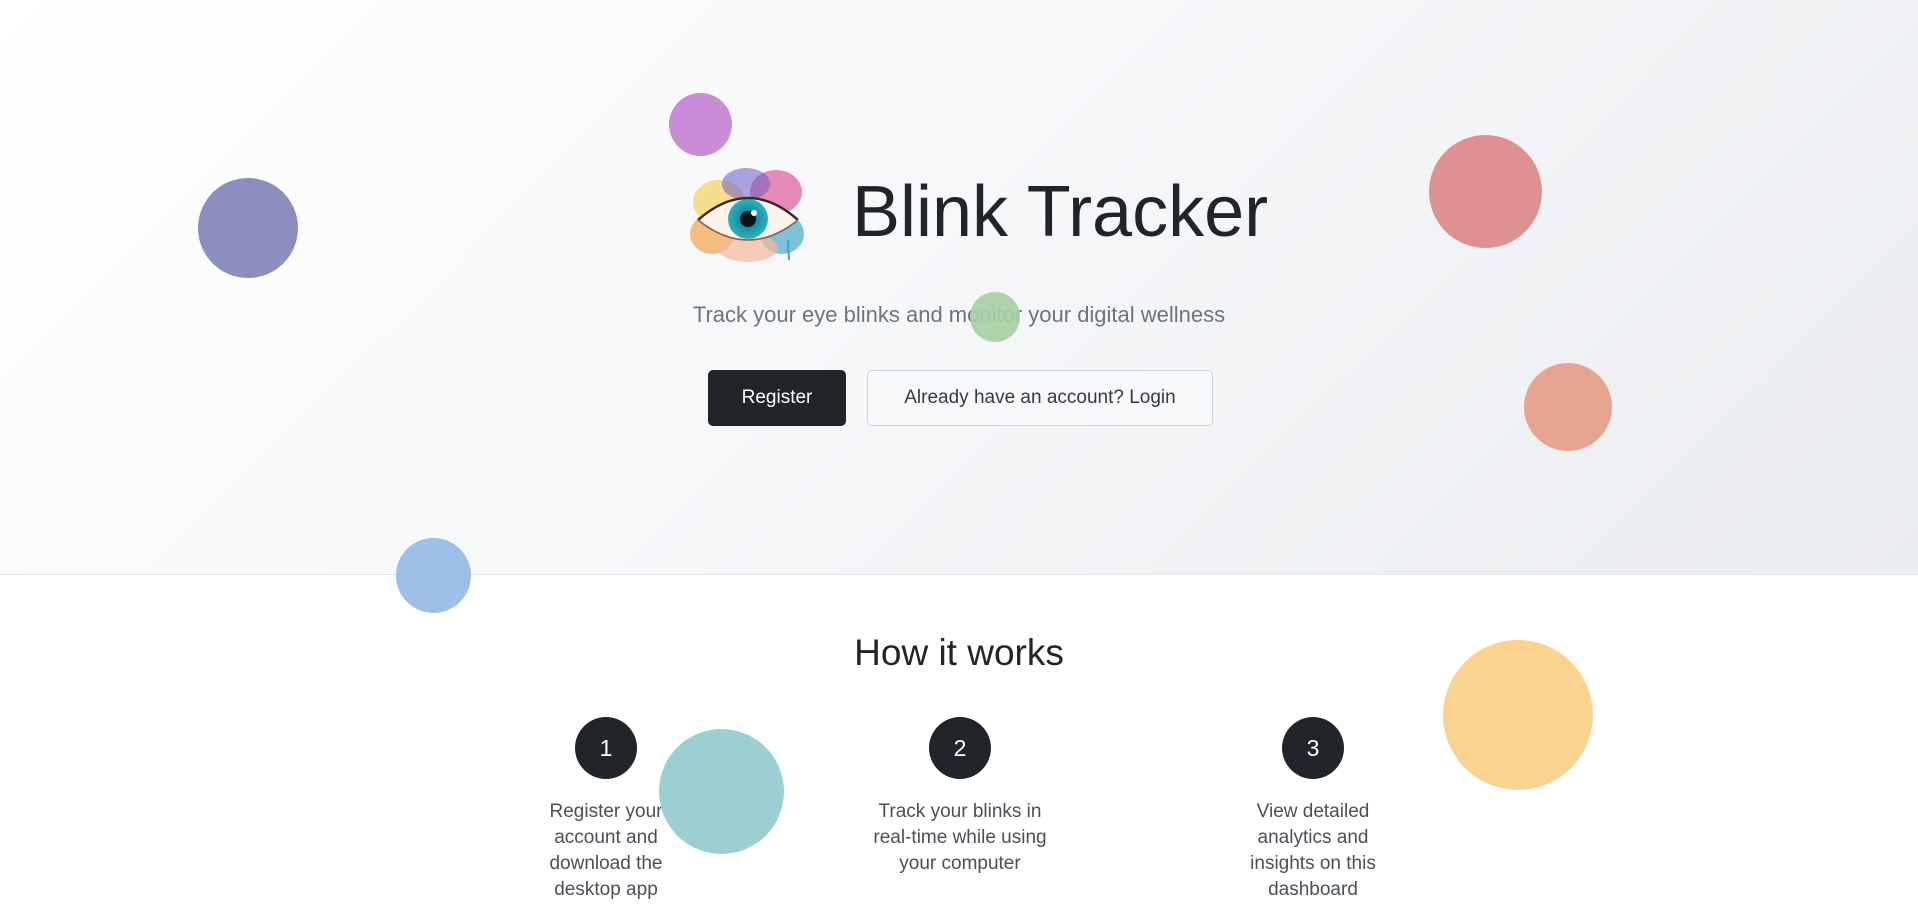  Describe the element at coordinates (606, 748) in the screenshot. I see `step-number-badge: 1` at that location.